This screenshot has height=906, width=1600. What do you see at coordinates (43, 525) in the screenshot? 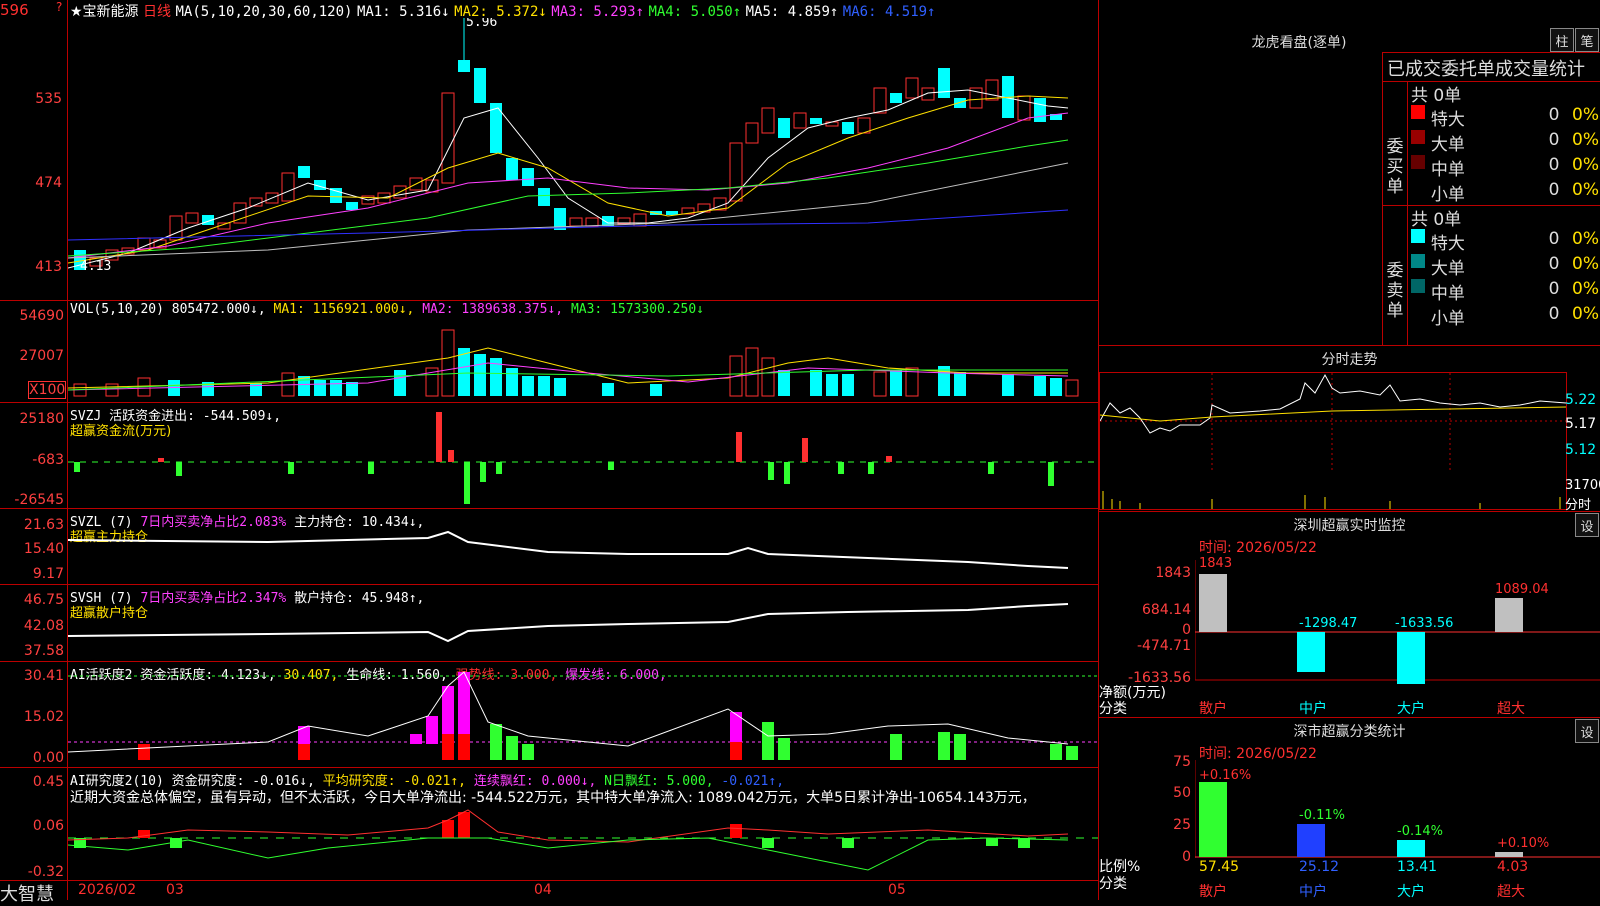
I see `svzl-axis-1: 21.63` at bounding box center [43, 525].